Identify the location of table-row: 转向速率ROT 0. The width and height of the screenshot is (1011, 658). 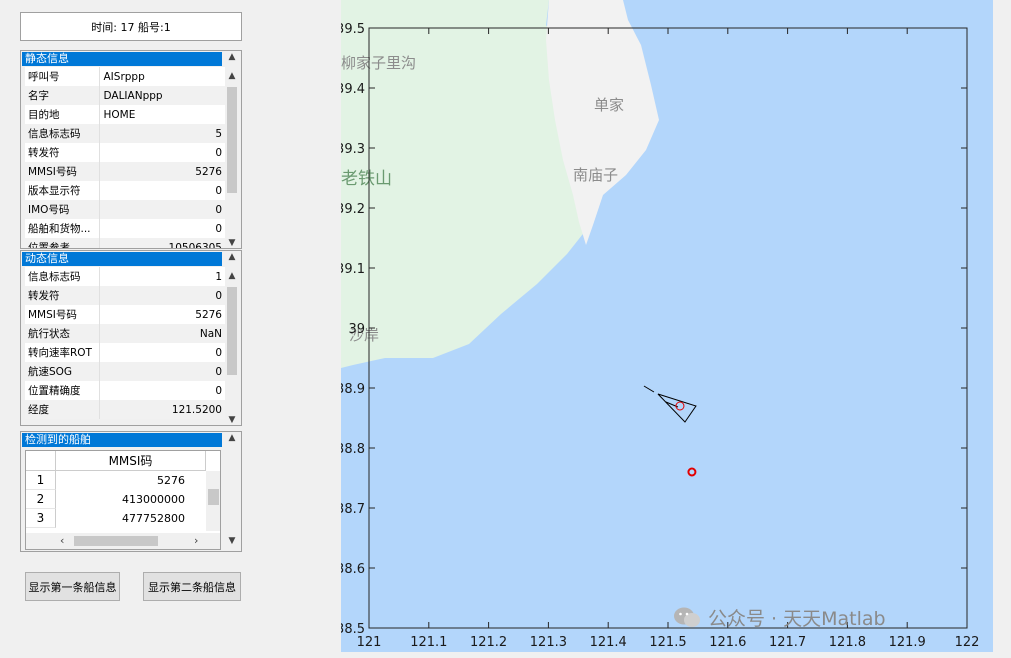
(125, 352).